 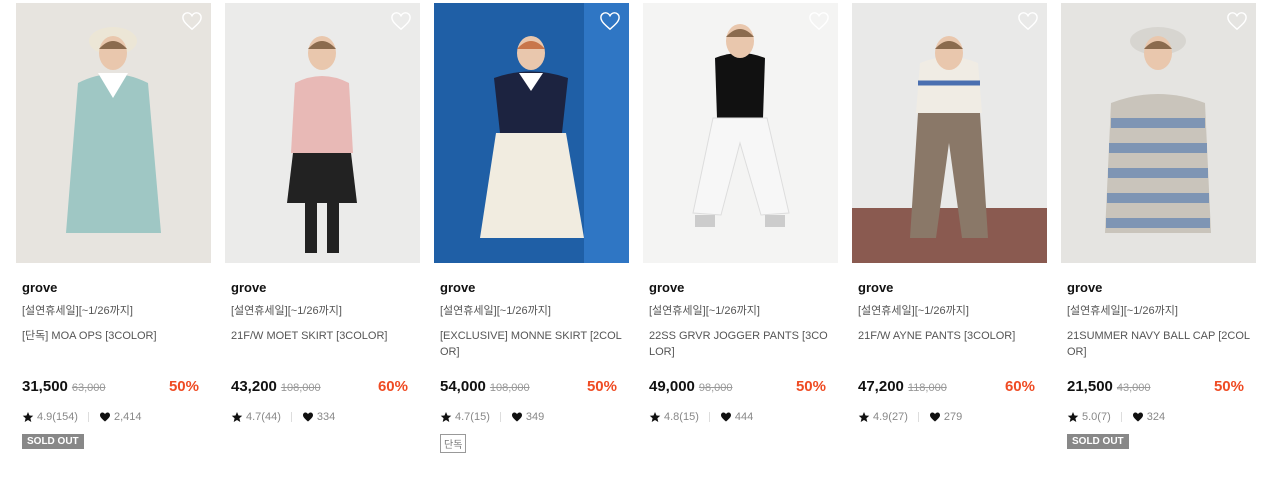 What do you see at coordinates (463, 386) in the screenshot?
I see `sale-price: 54,000` at bounding box center [463, 386].